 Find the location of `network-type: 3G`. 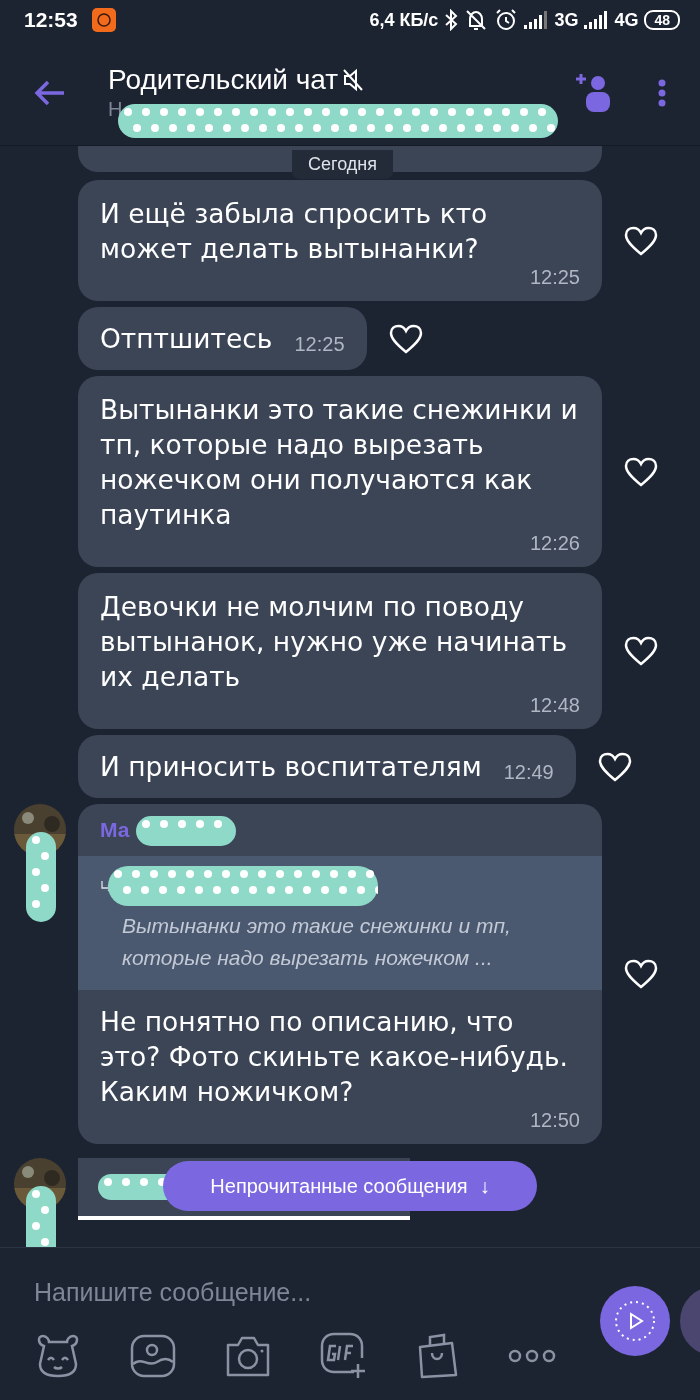

network-type: 3G is located at coordinates (566, 20).